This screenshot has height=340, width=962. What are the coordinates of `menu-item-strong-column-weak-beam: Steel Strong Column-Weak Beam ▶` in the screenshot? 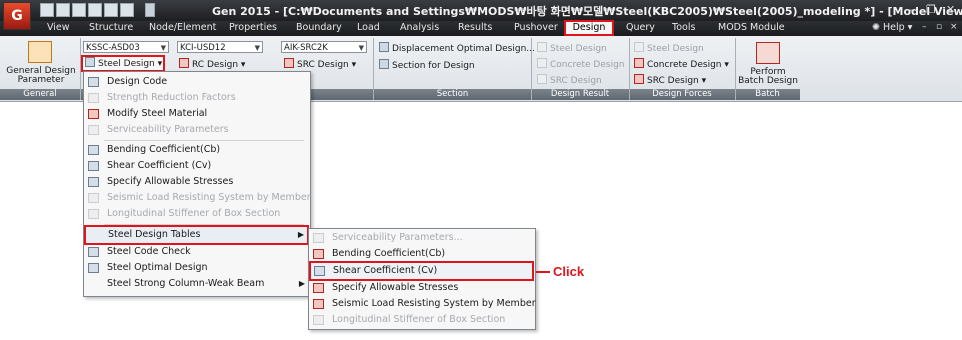 It's located at (196, 284).